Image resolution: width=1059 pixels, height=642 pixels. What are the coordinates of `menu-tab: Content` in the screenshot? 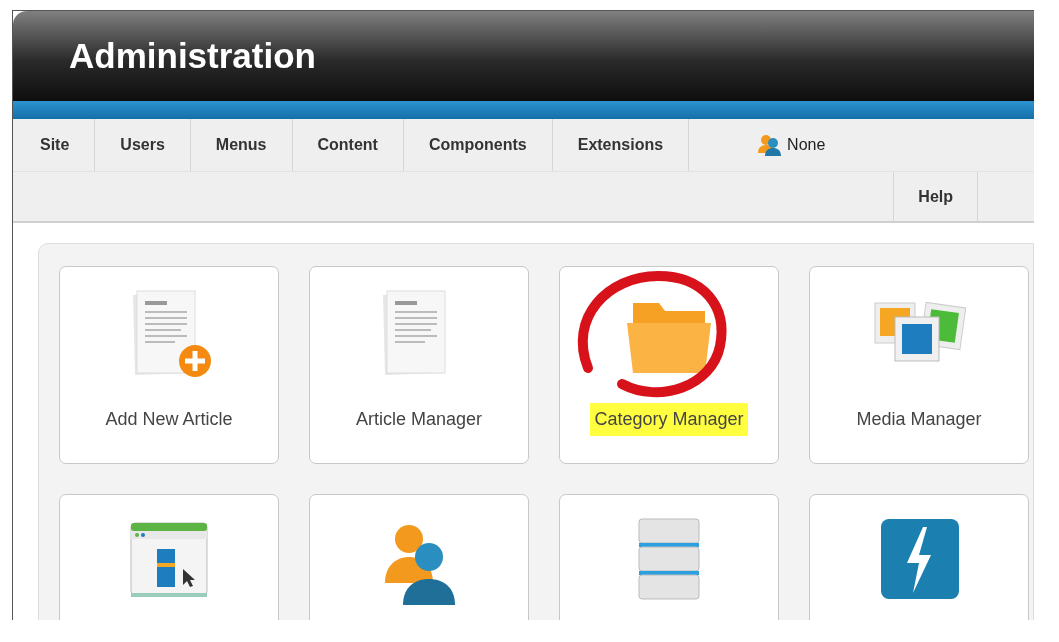 It's located at (348, 145).